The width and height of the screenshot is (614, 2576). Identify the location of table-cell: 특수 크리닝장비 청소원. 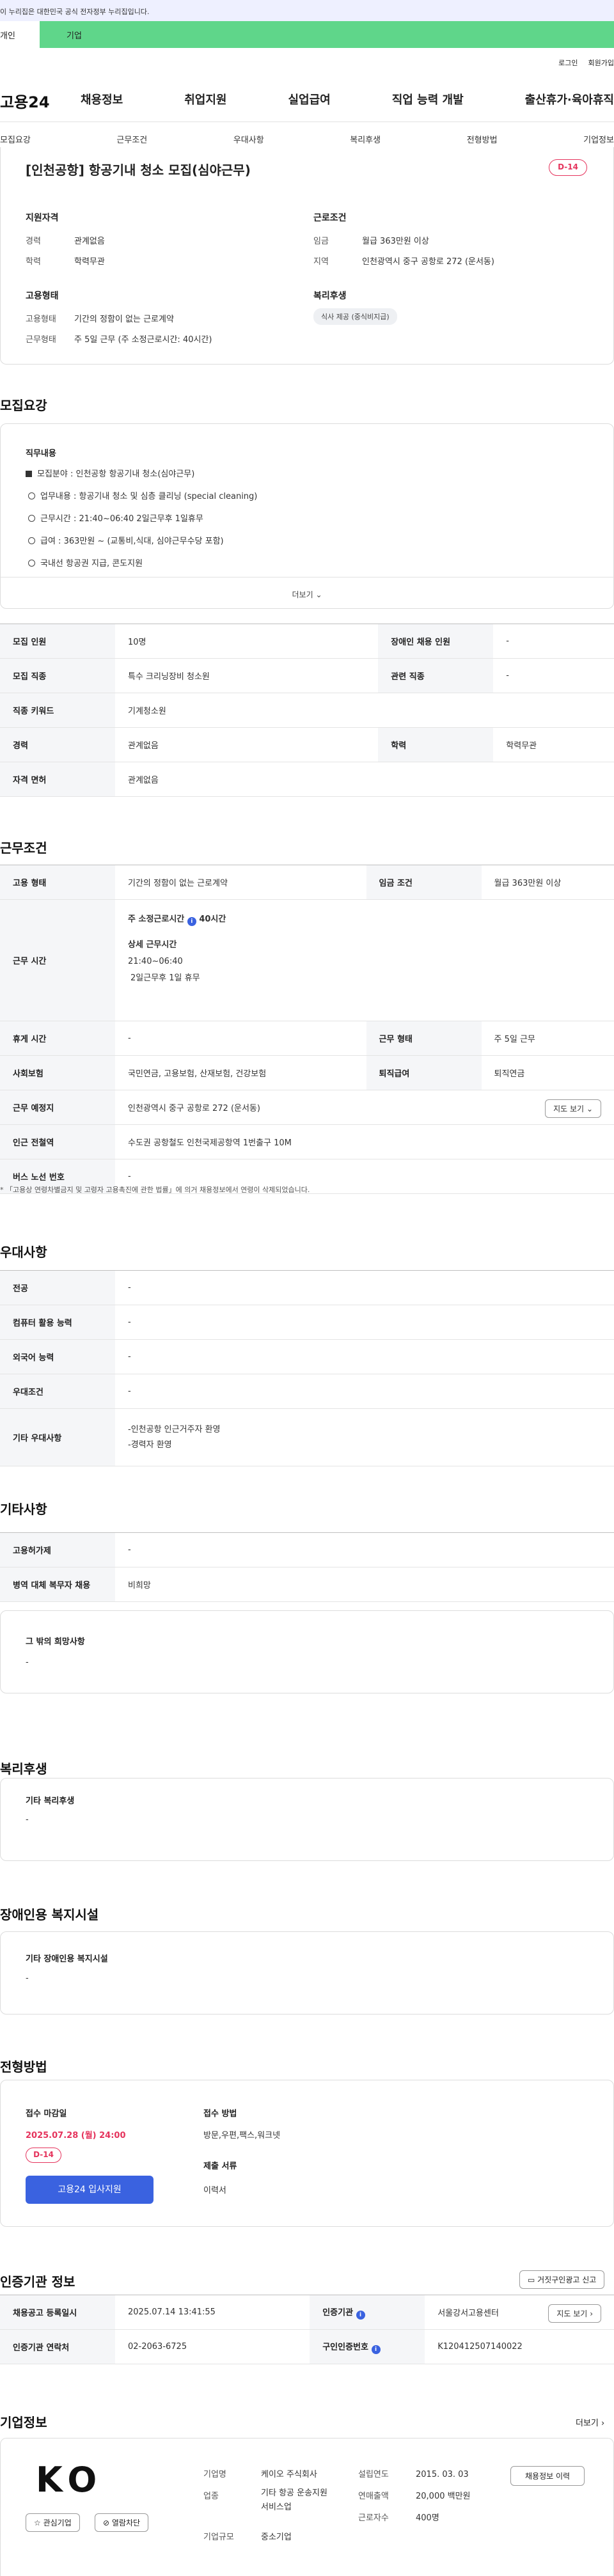
(247, 675).